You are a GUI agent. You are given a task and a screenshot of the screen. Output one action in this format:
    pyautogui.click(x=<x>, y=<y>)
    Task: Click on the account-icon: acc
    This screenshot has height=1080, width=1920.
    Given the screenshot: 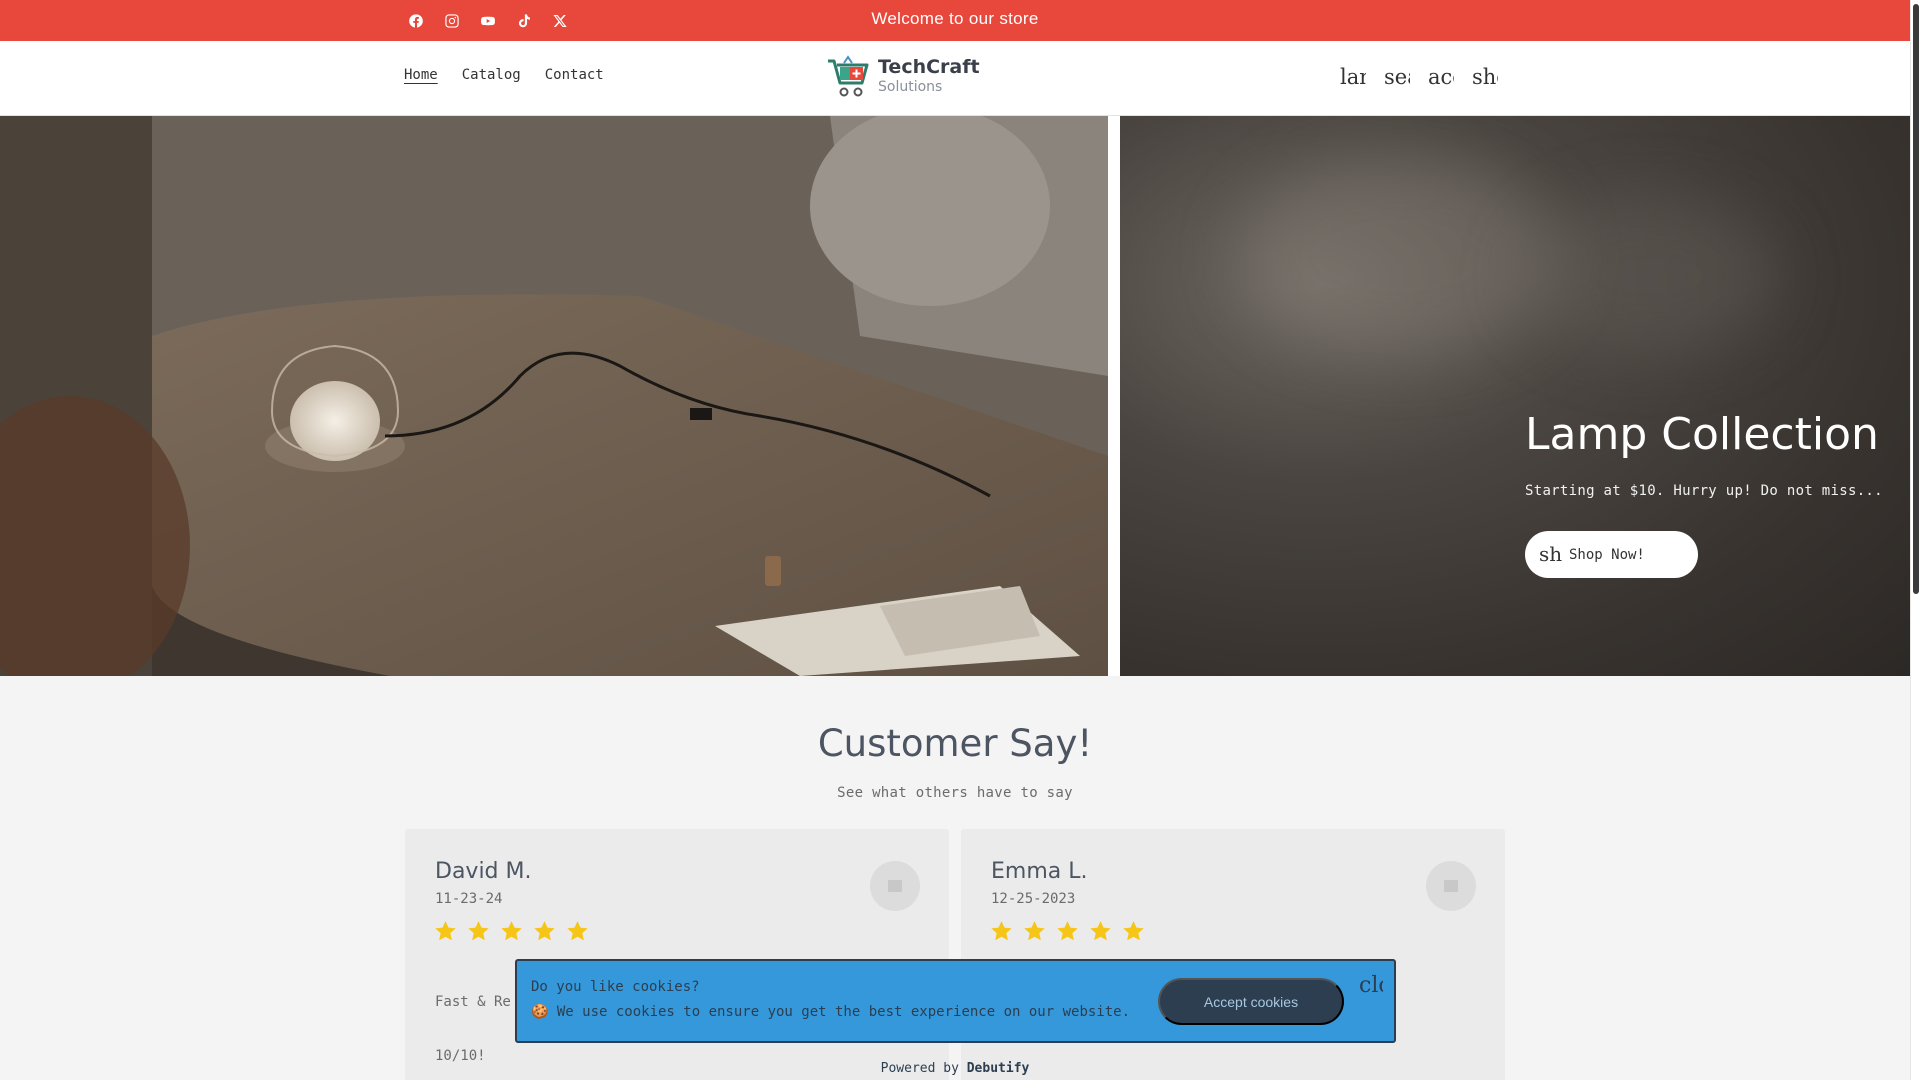 What is the action you would take?
    pyautogui.click(x=1441, y=79)
    